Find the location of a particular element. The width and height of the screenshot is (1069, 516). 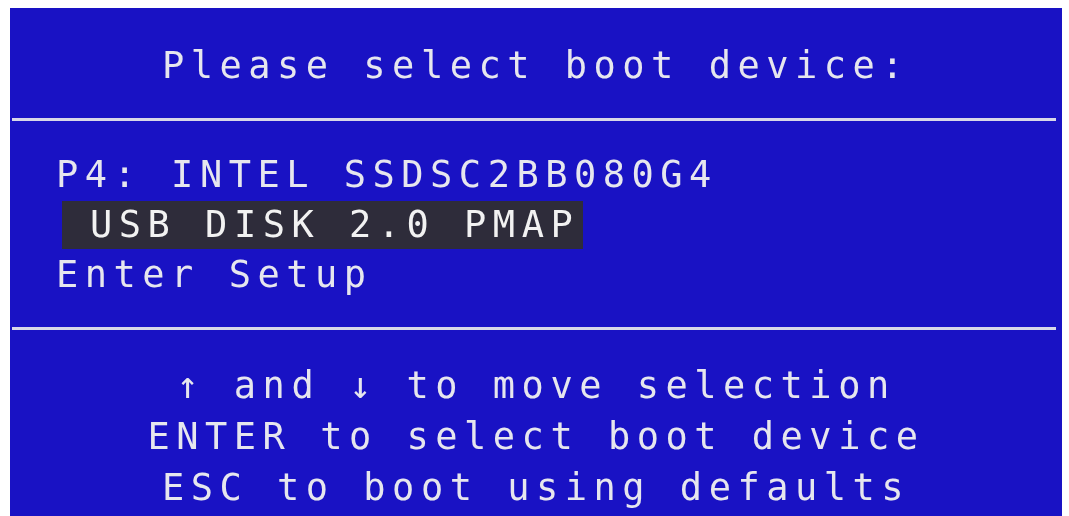

boot-option: USB DISK 2.0 PMAP is located at coordinates (323, 225).